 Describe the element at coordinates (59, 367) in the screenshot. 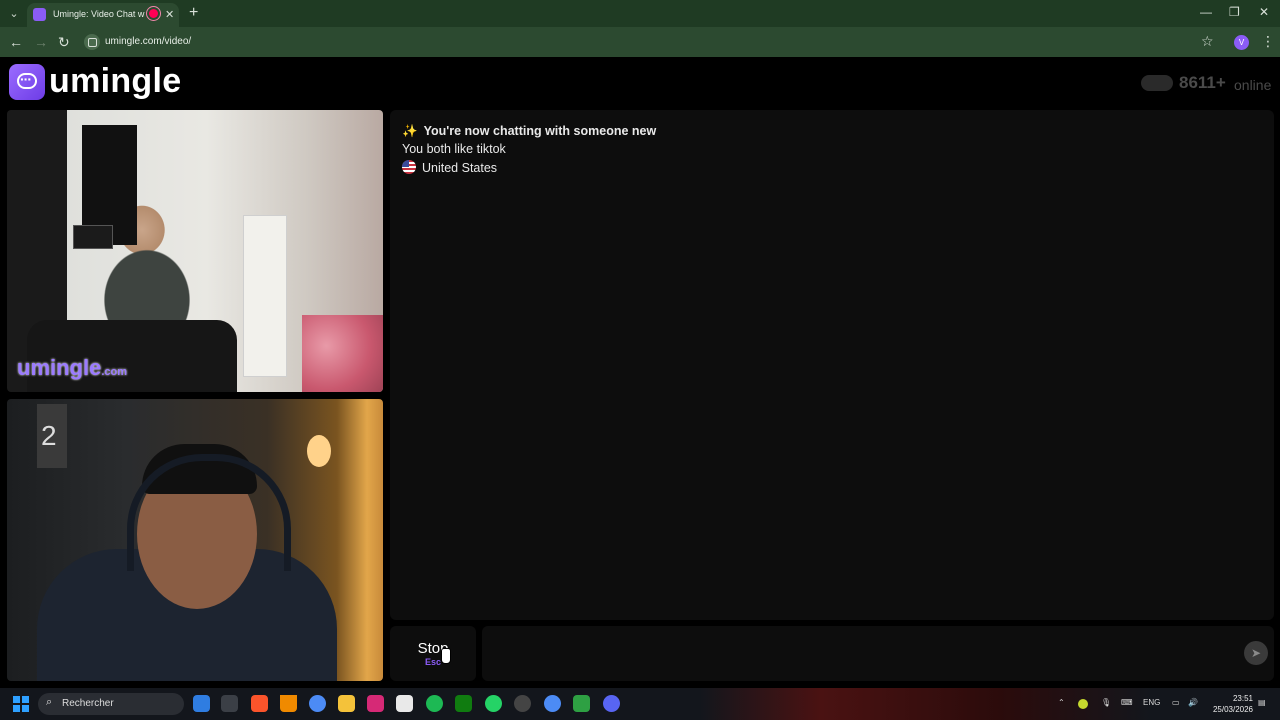

I see `watermark-main: umingle` at that location.